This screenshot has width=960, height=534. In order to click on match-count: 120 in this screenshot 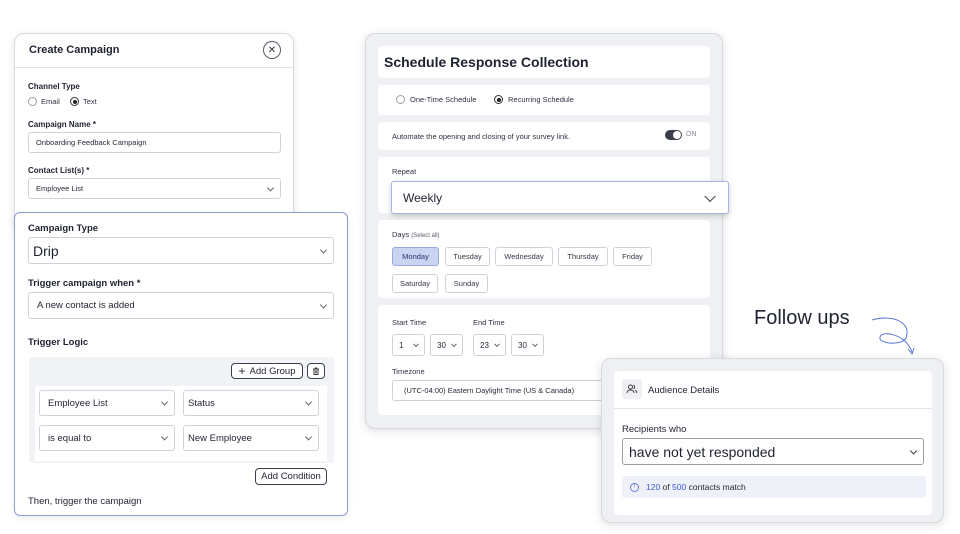, I will do `click(653, 487)`.